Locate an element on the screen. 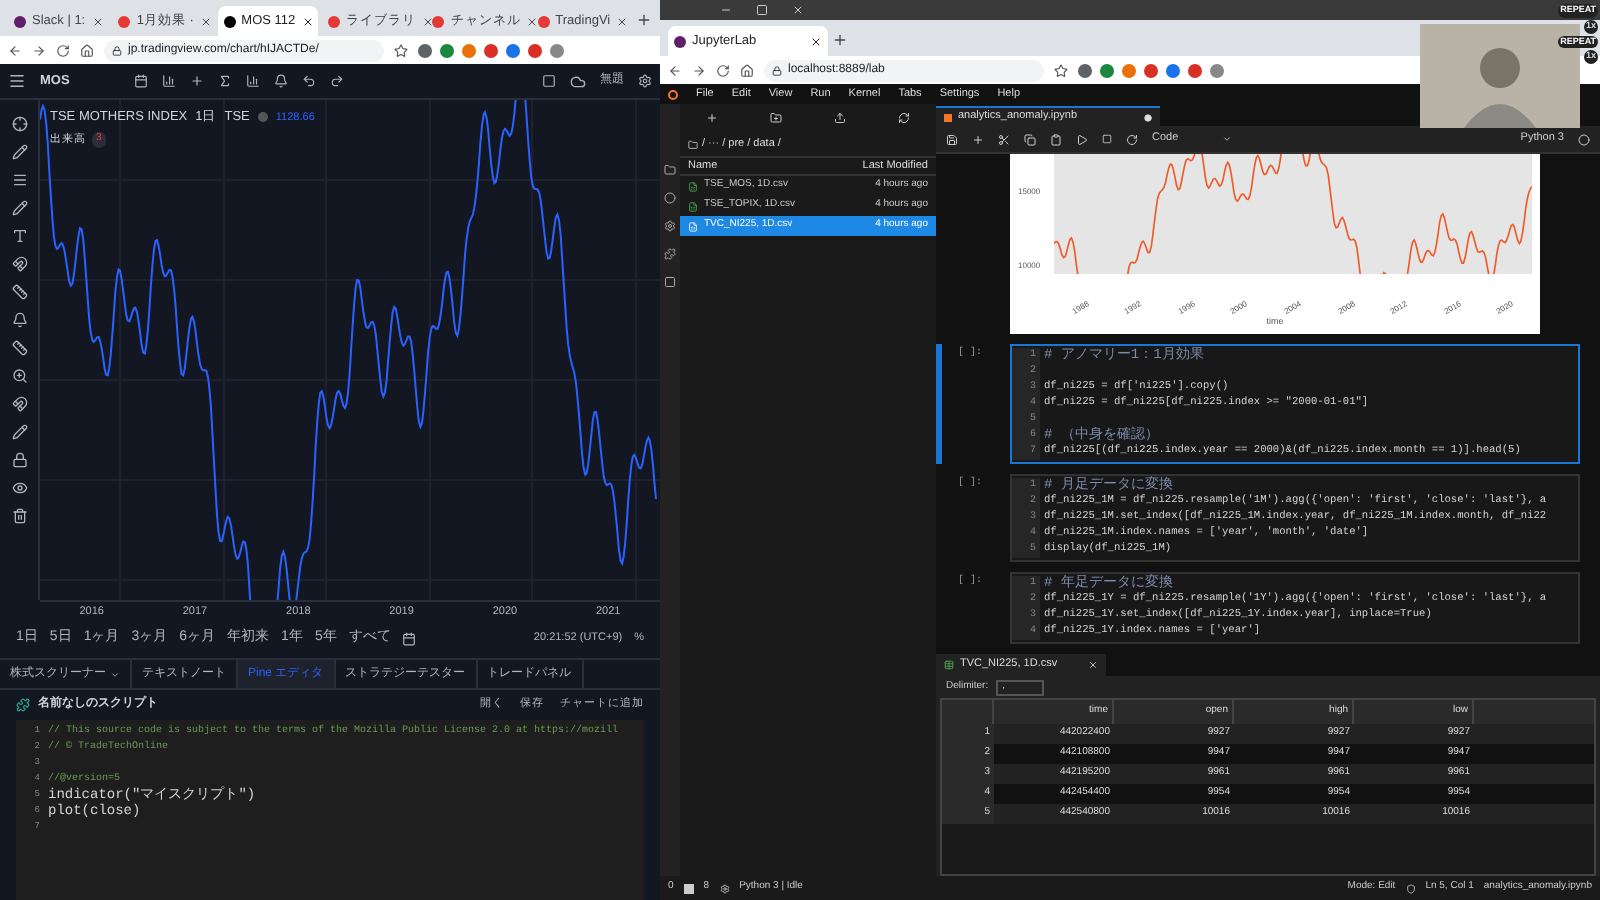 Image resolution: width=1600 pixels, height=900 pixels. redo-icon is located at coordinates (337, 81).